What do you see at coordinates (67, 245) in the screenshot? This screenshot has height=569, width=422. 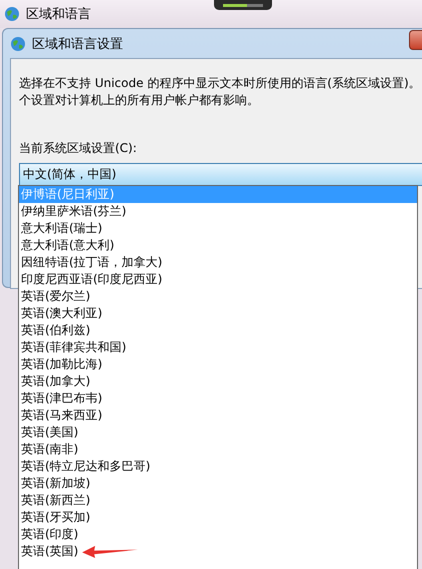 I see `dropdown-option: 意大利语(意大利)` at bounding box center [67, 245].